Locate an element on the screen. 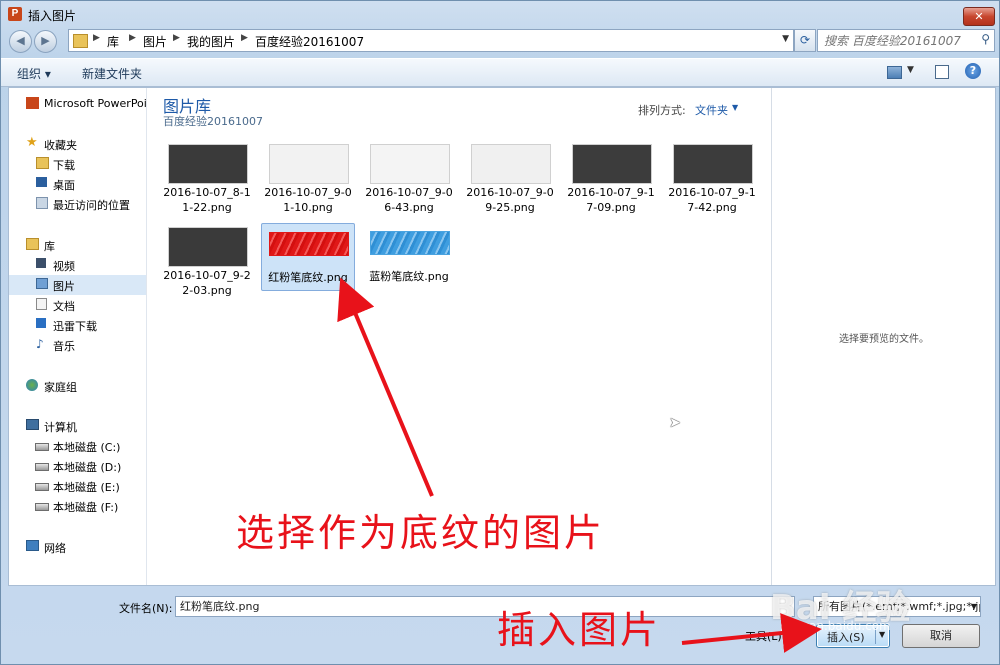 This screenshot has height=665, width=1000. arrow-to-thumbnail is located at coordinates (385, 387).